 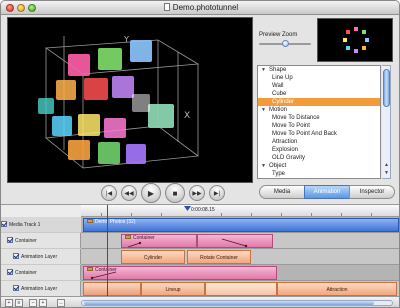 What do you see at coordinates (61, 303) in the screenshot?
I see `fit-timeline-icon: ↔` at bounding box center [61, 303].